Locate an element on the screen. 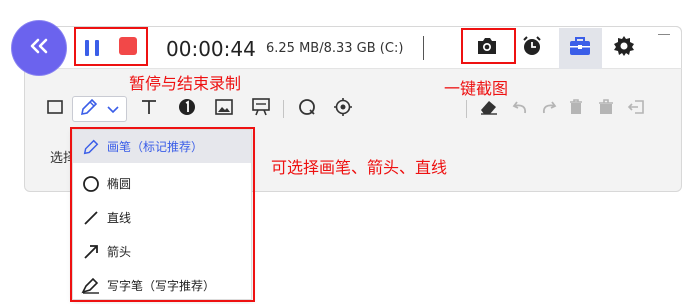  gear-icon is located at coordinates (624, 48).